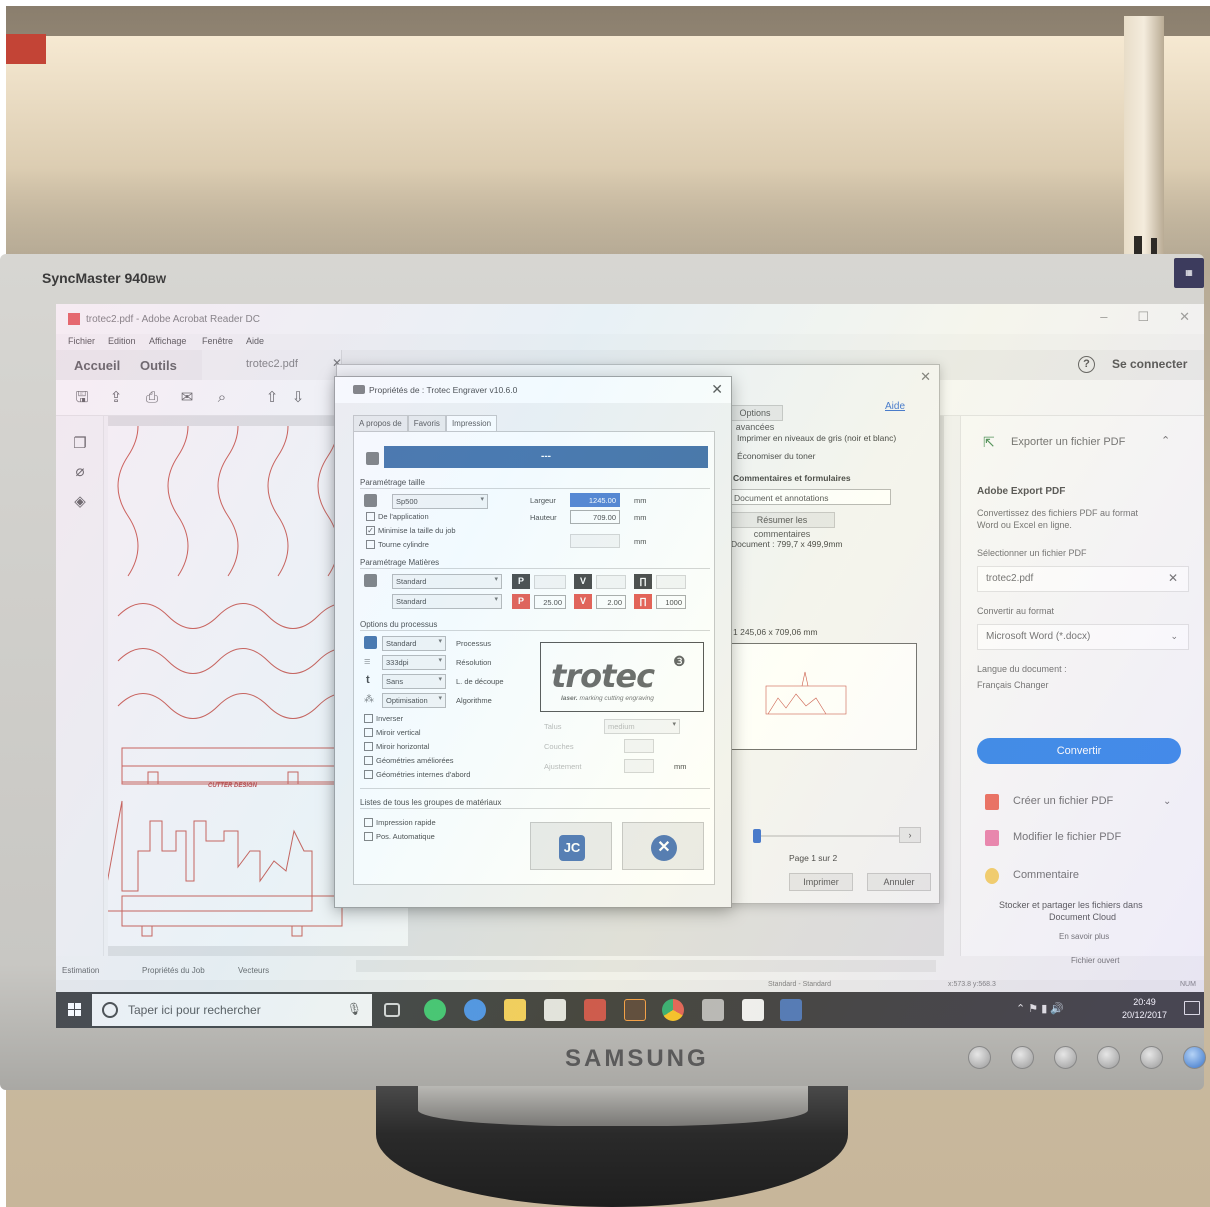 The height and width of the screenshot is (1207, 1210). Describe the element at coordinates (426, 423) in the screenshot. I see `tab-favorites: Favoris` at that location.